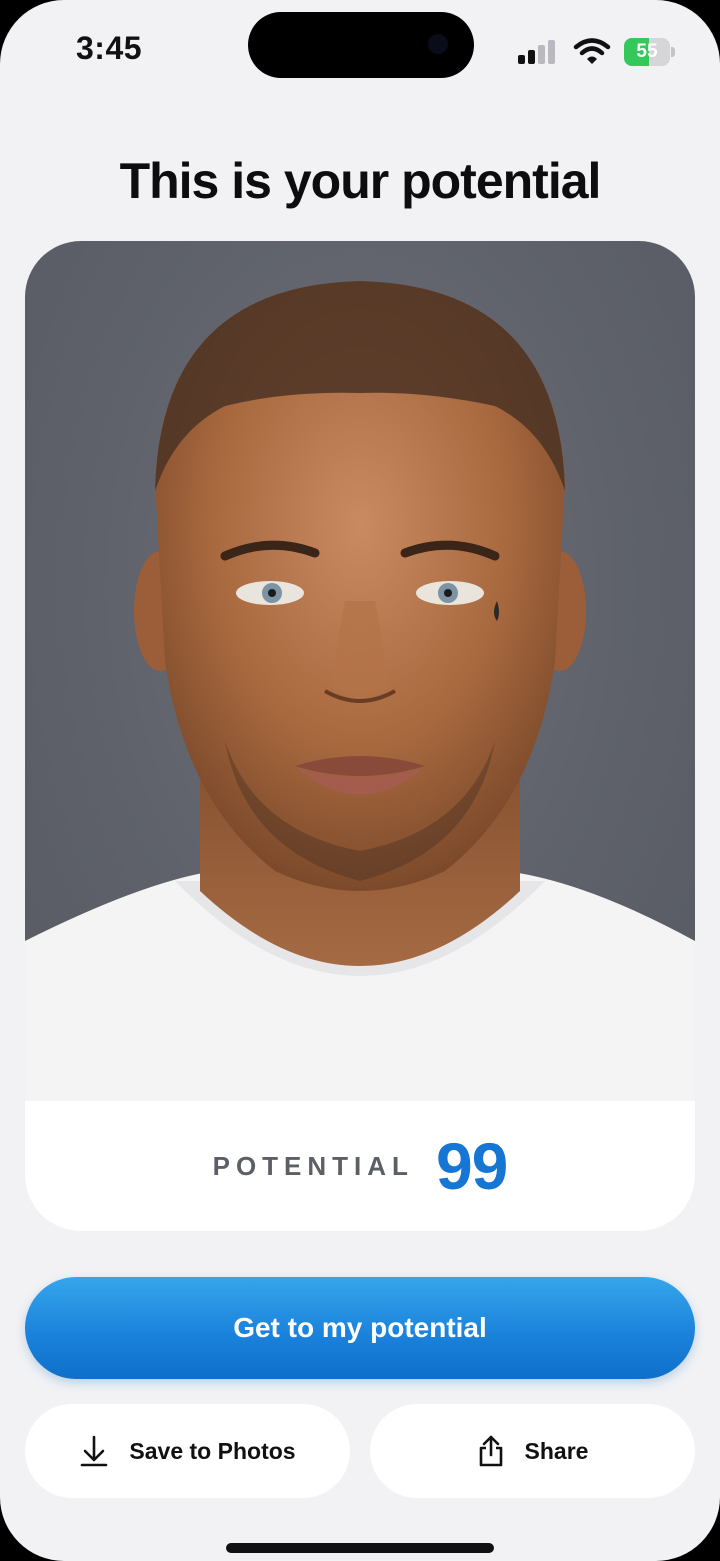 This screenshot has height=1561, width=720. What do you see at coordinates (647, 51) in the screenshot?
I see `battery-level: 55` at bounding box center [647, 51].